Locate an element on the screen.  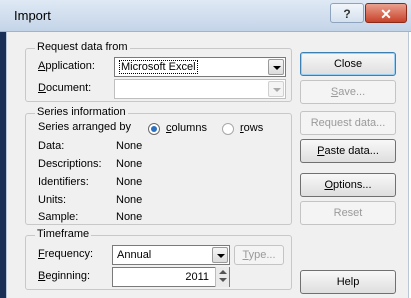
application-label: Application: is located at coordinates (66, 66).